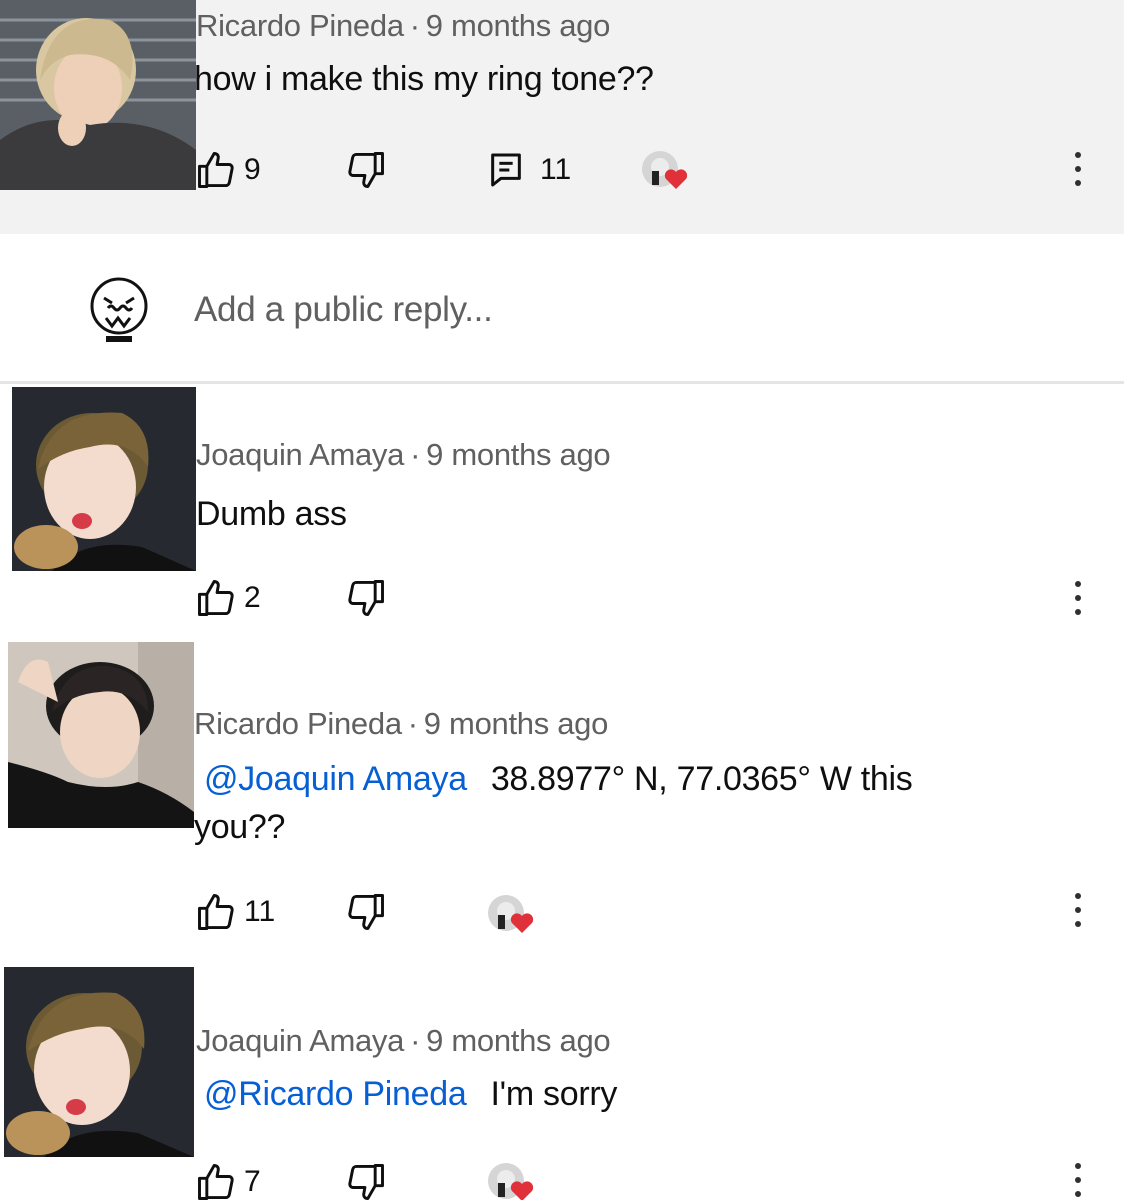 The image size is (1124, 1200). Describe the element at coordinates (335, 779) in the screenshot. I see `mention-text: @Joaquin Amaya` at that location.